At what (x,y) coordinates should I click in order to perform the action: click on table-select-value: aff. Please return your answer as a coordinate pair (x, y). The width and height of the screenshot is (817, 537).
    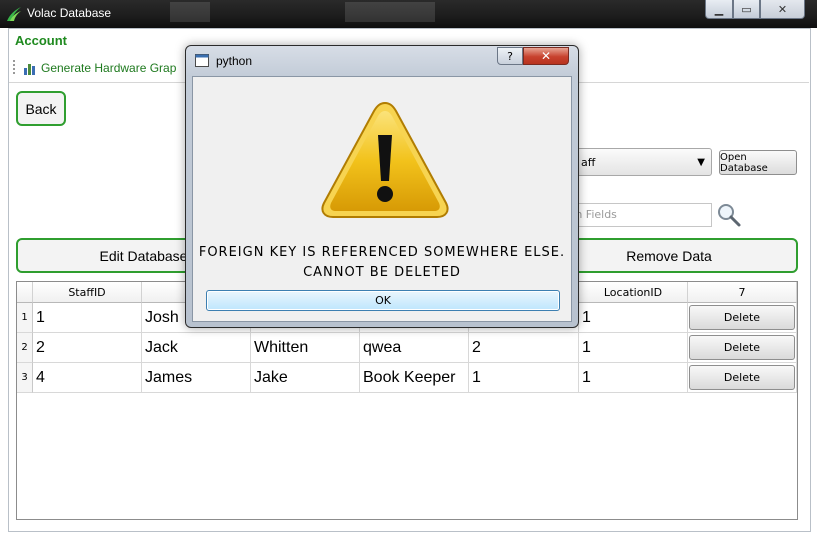
    Looking at the image, I should click on (588, 162).